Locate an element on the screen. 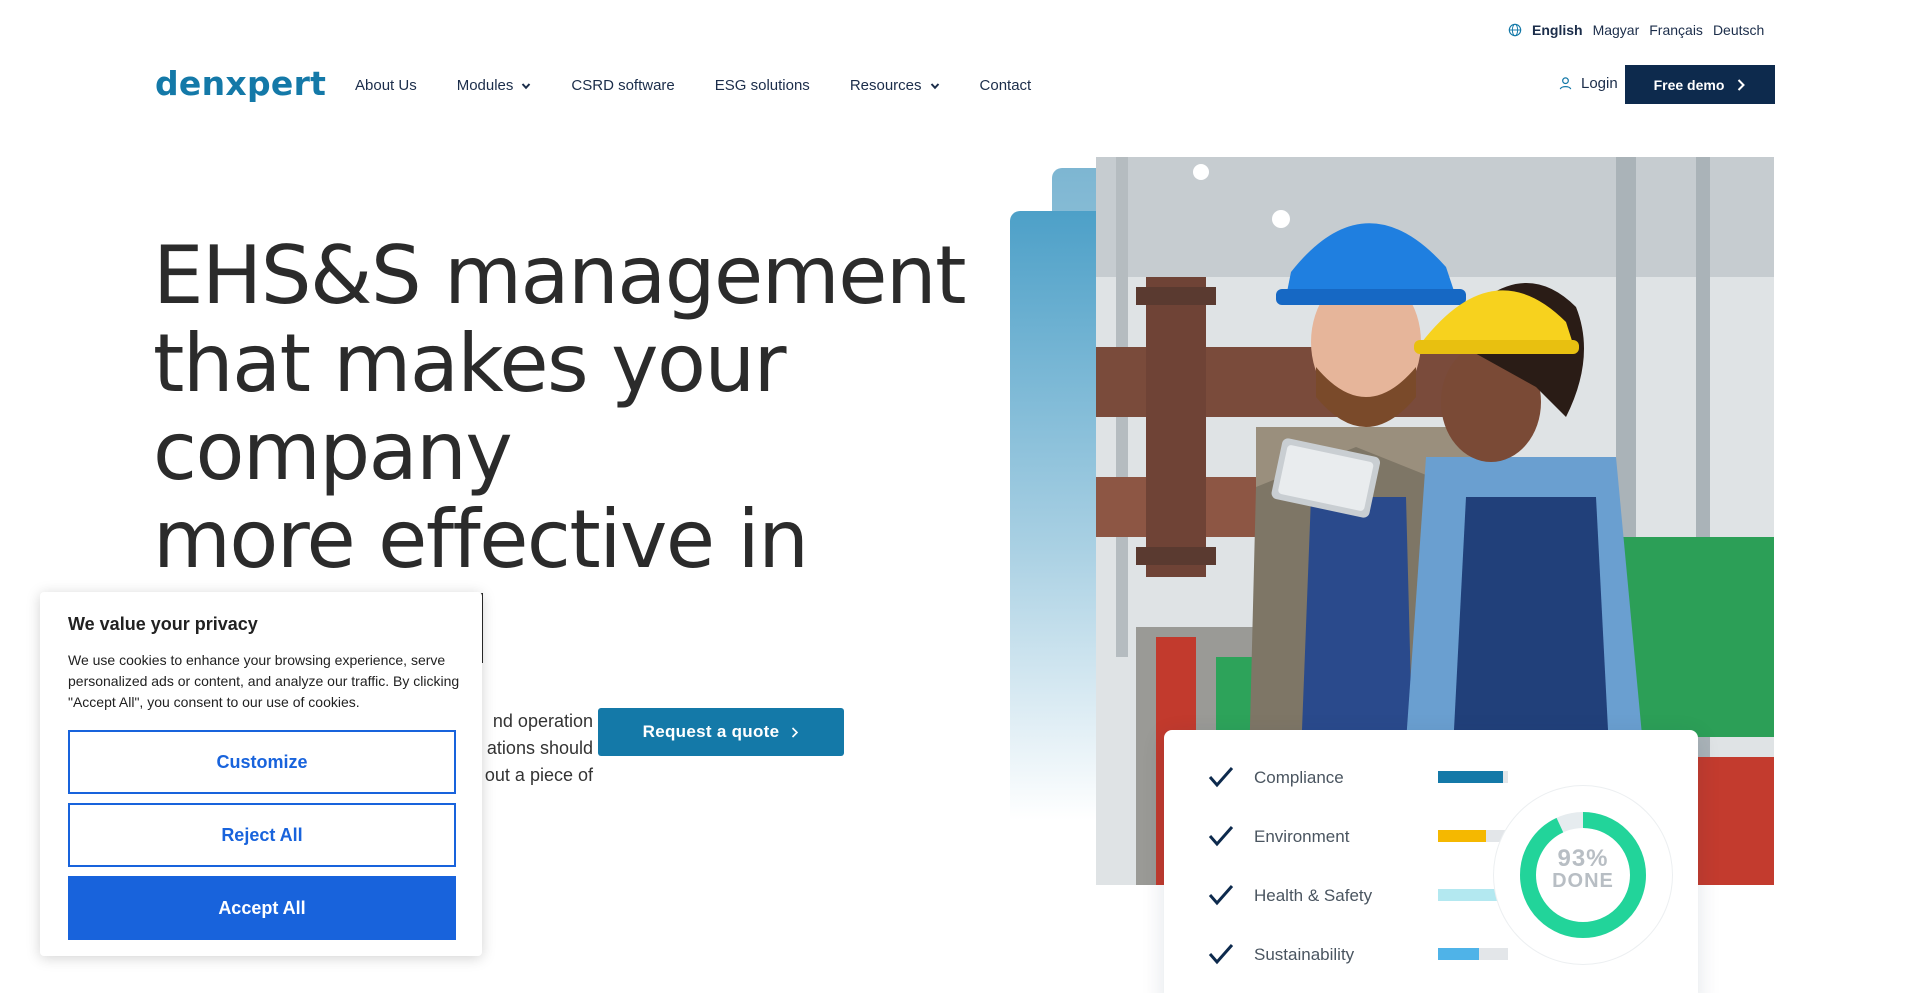 The image size is (1920, 993). lang-magyar: Magyar is located at coordinates (1616, 30).